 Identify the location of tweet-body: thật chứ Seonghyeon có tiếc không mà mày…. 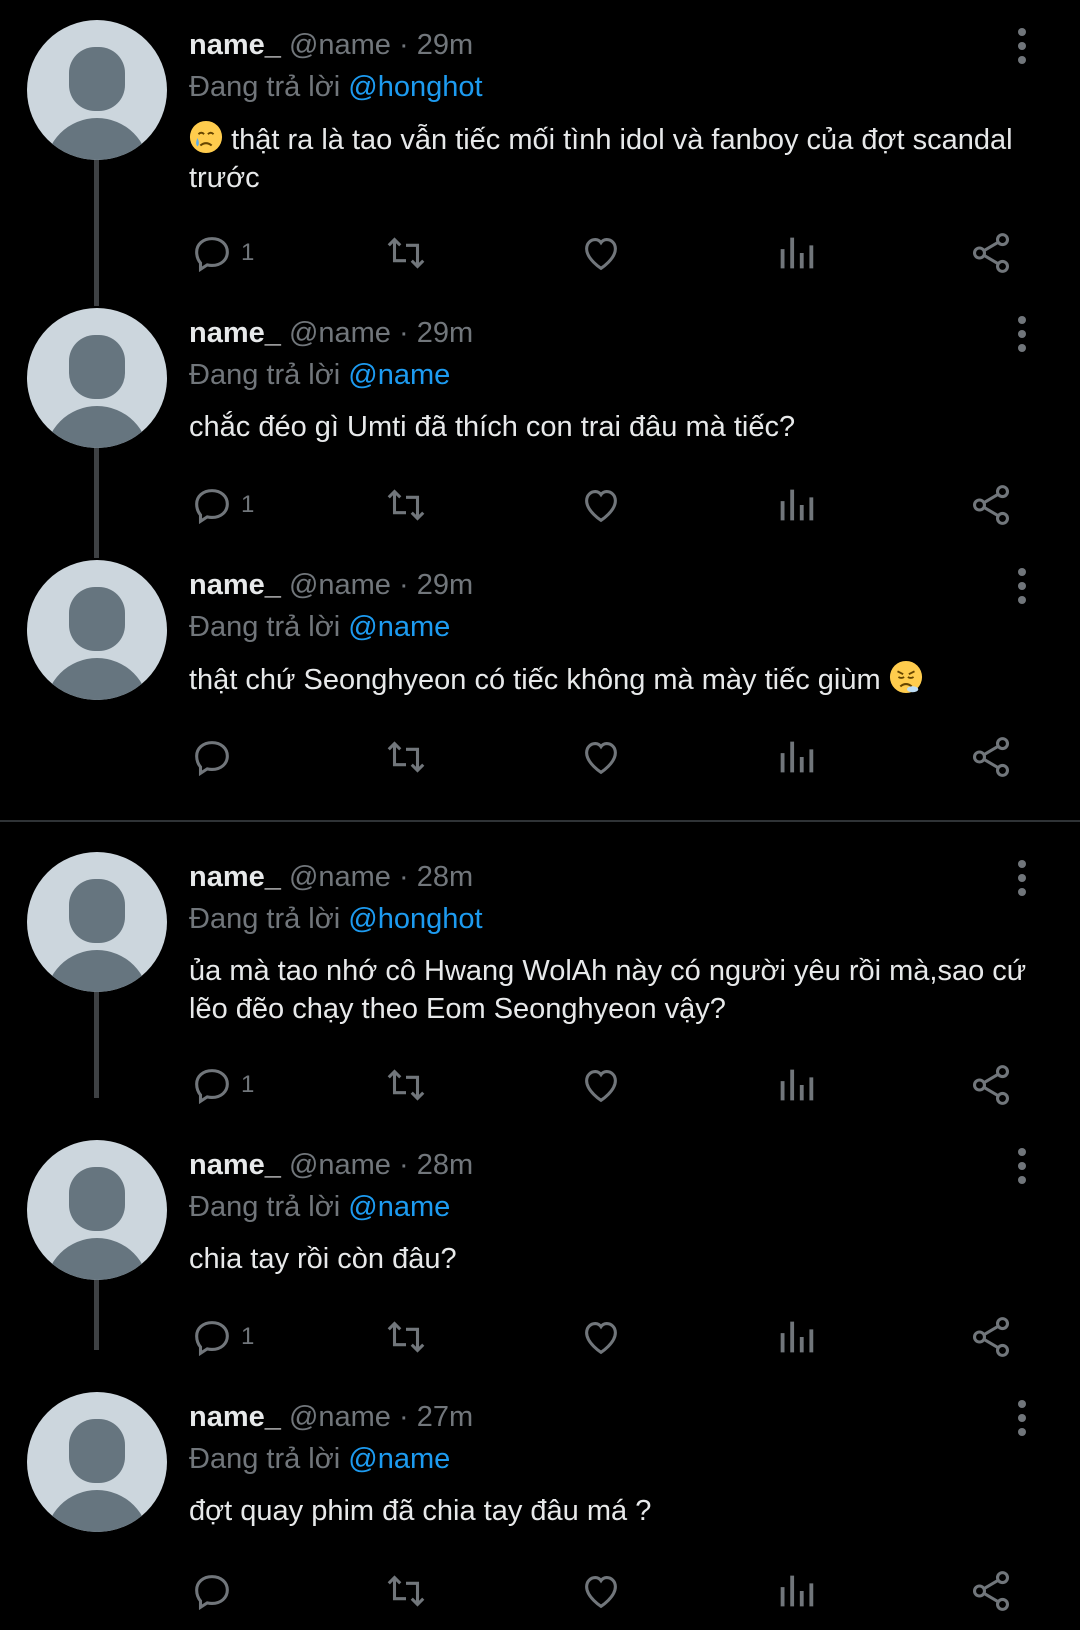
(535, 680).